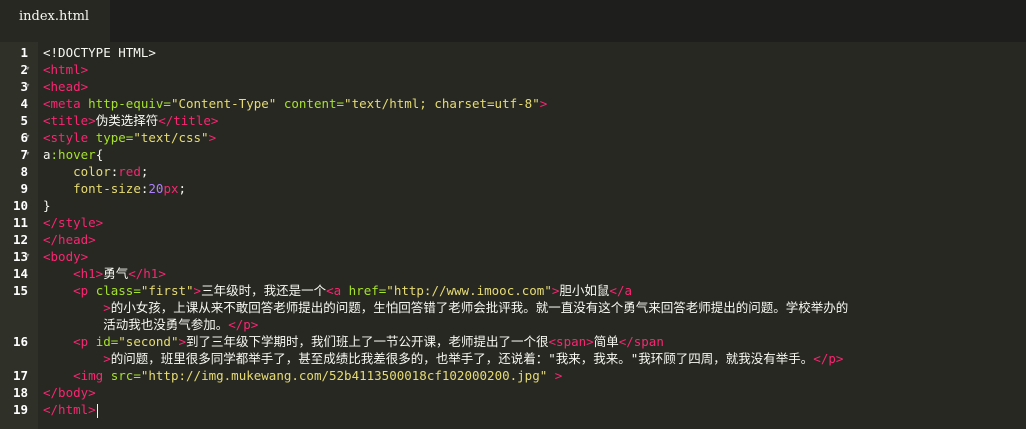 The height and width of the screenshot is (429, 1026). Describe the element at coordinates (125, 375) in the screenshot. I see `code-token: src=` at that location.